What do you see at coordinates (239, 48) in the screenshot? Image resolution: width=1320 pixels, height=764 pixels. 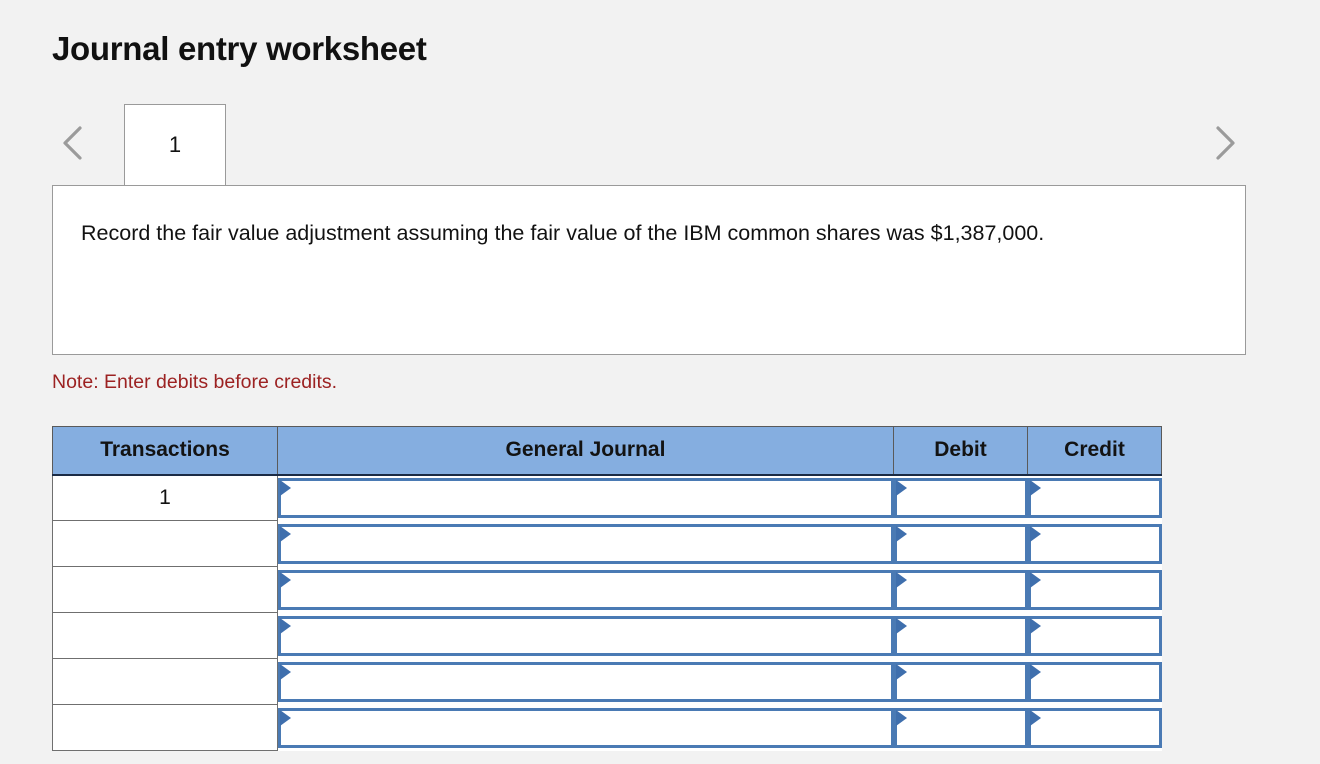 I see `page-title: Journal entry worksheet` at bounding box center [239, 48].